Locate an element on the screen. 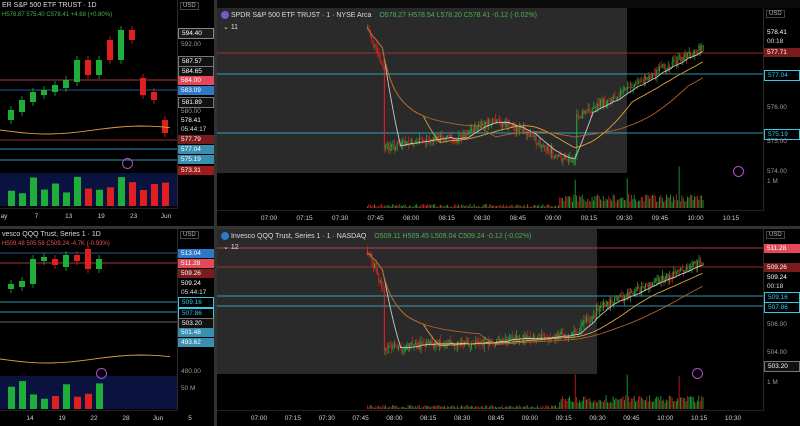 Image resolution: width=800 pixels, height=426 pixels. tick-577-79: 577.79 is located at coordinates (196, 139).